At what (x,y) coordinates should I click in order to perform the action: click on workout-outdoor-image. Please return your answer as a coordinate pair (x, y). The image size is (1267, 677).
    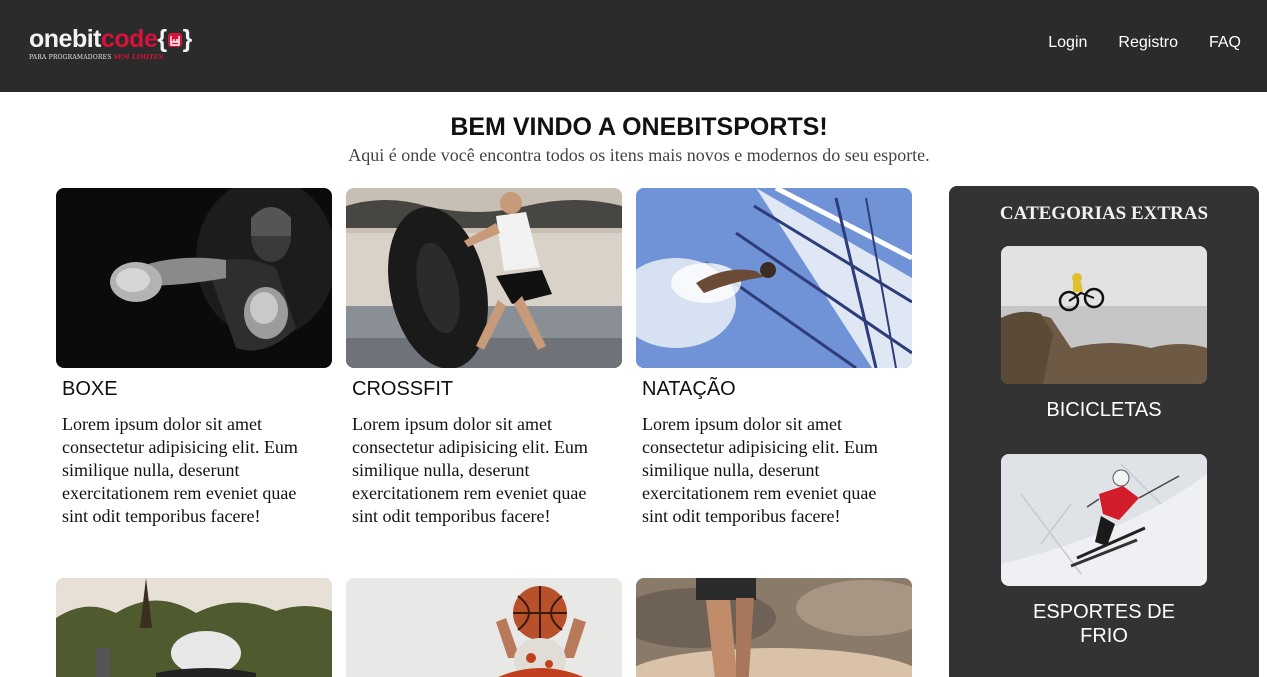
    Looking at the image, I should click on (194, 627).